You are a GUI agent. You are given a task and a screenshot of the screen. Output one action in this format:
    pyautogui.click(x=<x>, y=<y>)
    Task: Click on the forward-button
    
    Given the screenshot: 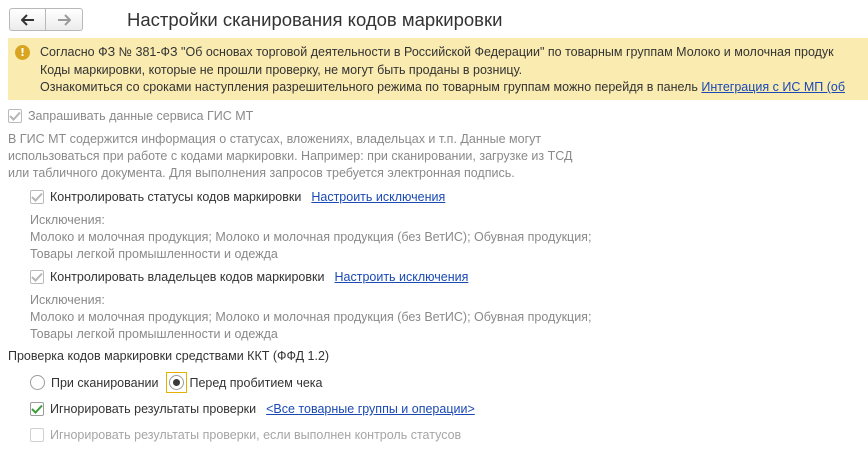 What is the action you would take?
    pyautogui.click(x=64, y=19)
    